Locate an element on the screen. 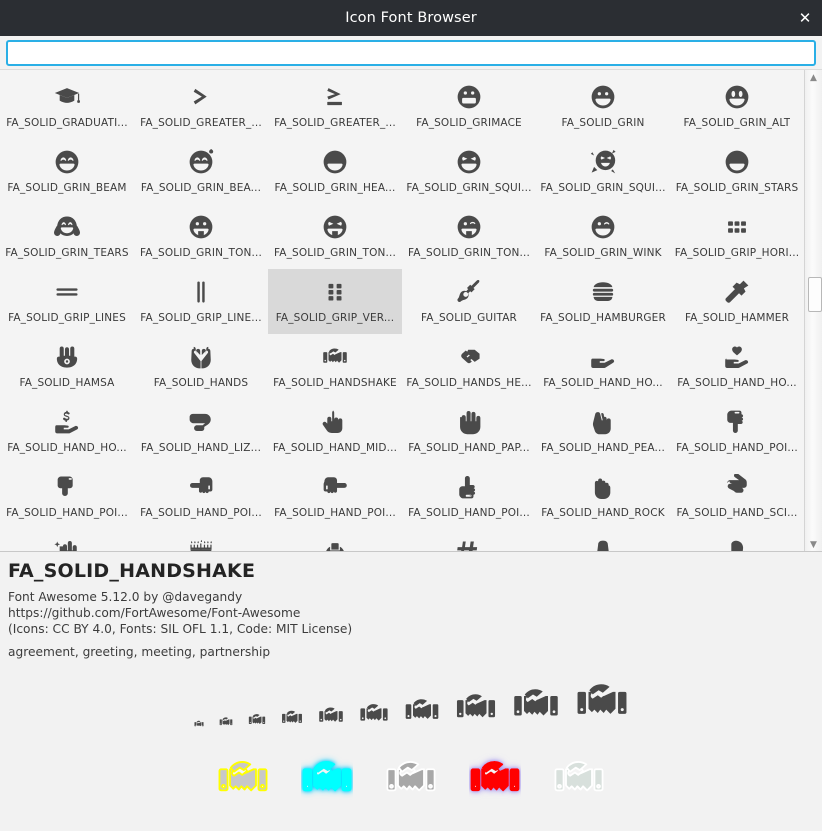 The width and height of the screenshot is (822, 831). grin-tears-icon is located at coordinates (67, 227).